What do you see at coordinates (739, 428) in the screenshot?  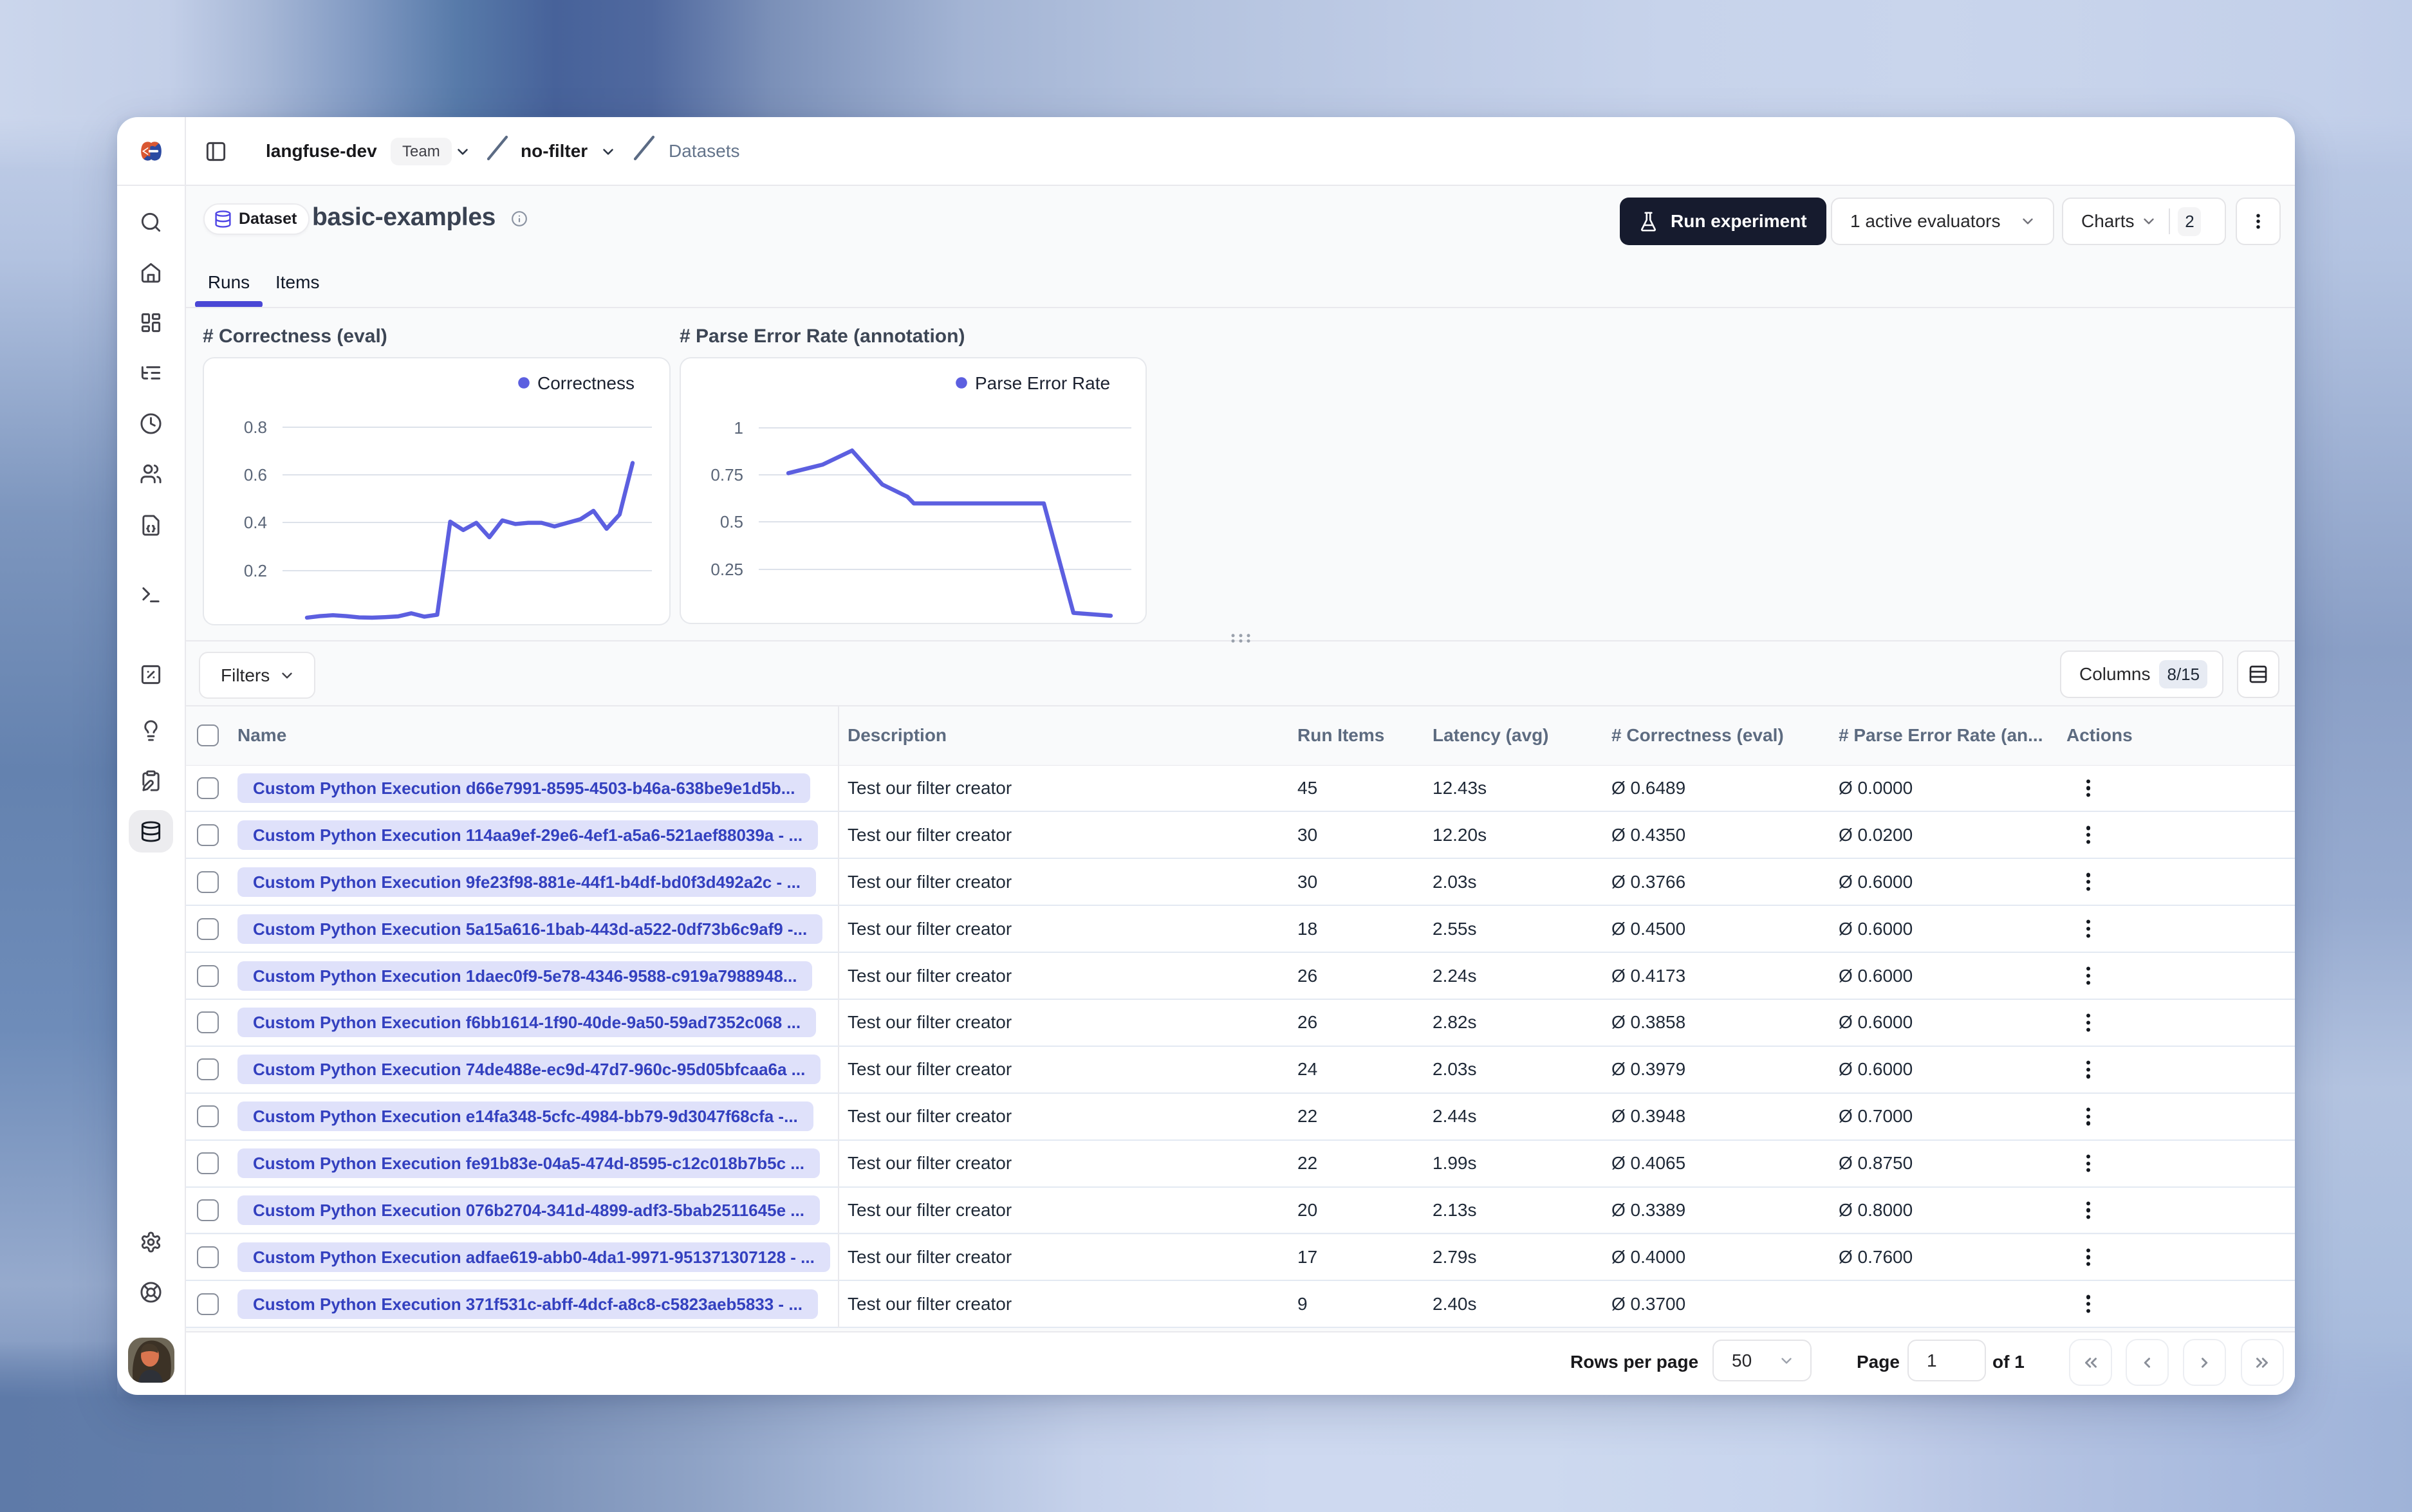 I see `svg-text: 1` at bounding box center [739, 428].